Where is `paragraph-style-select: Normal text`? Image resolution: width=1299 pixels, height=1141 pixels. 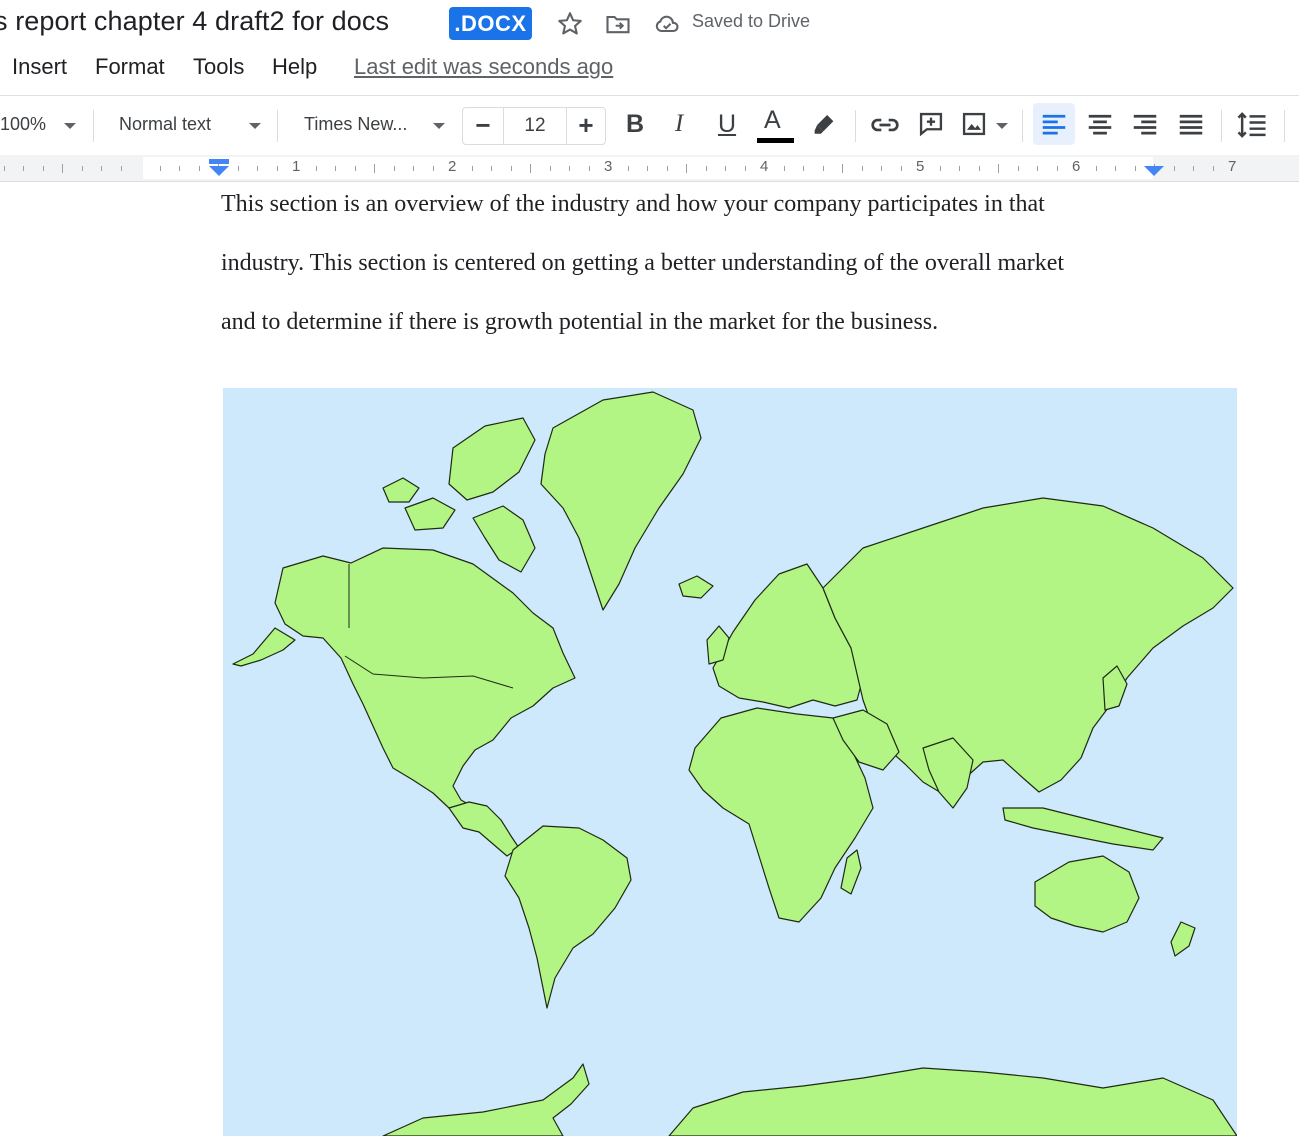
paragraph-style-select: Normal text is located at coordinates (165, 124).